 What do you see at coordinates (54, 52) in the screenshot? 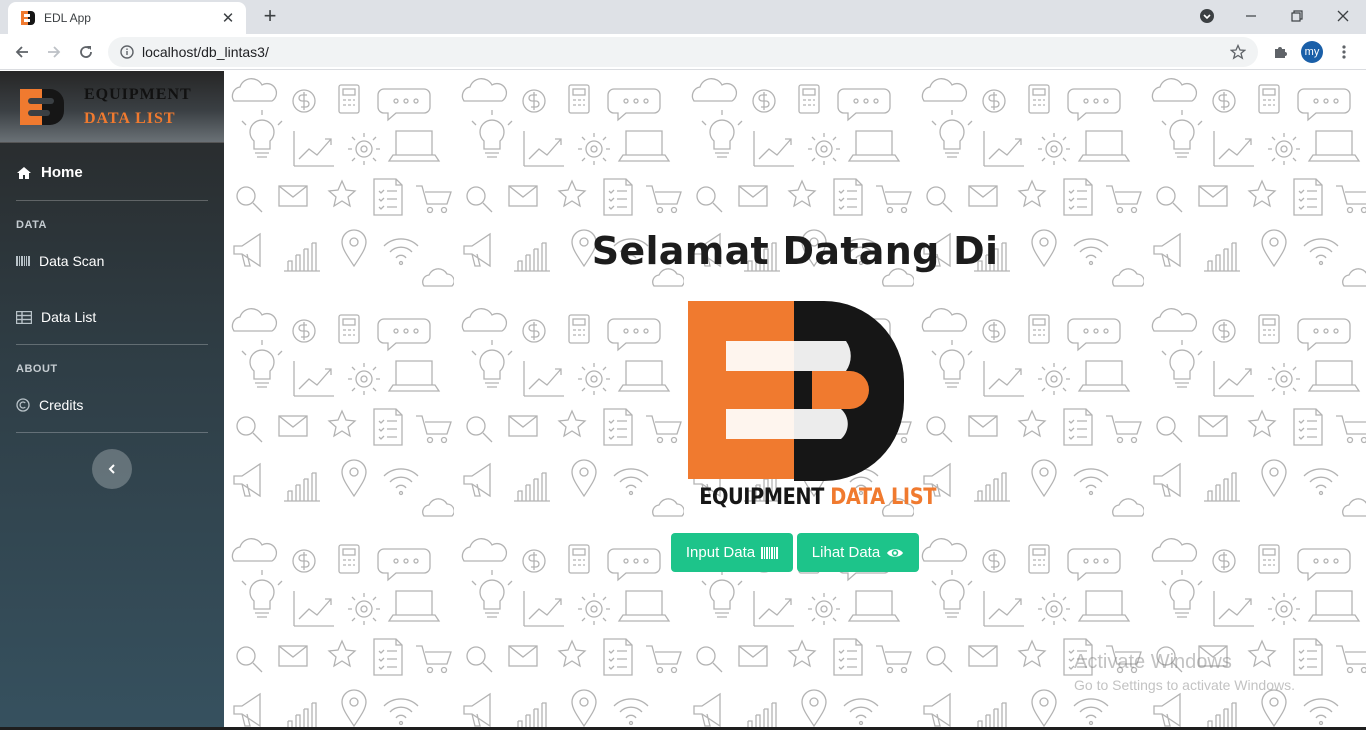
I see `forward-icon` at bounding box center [54, 52].